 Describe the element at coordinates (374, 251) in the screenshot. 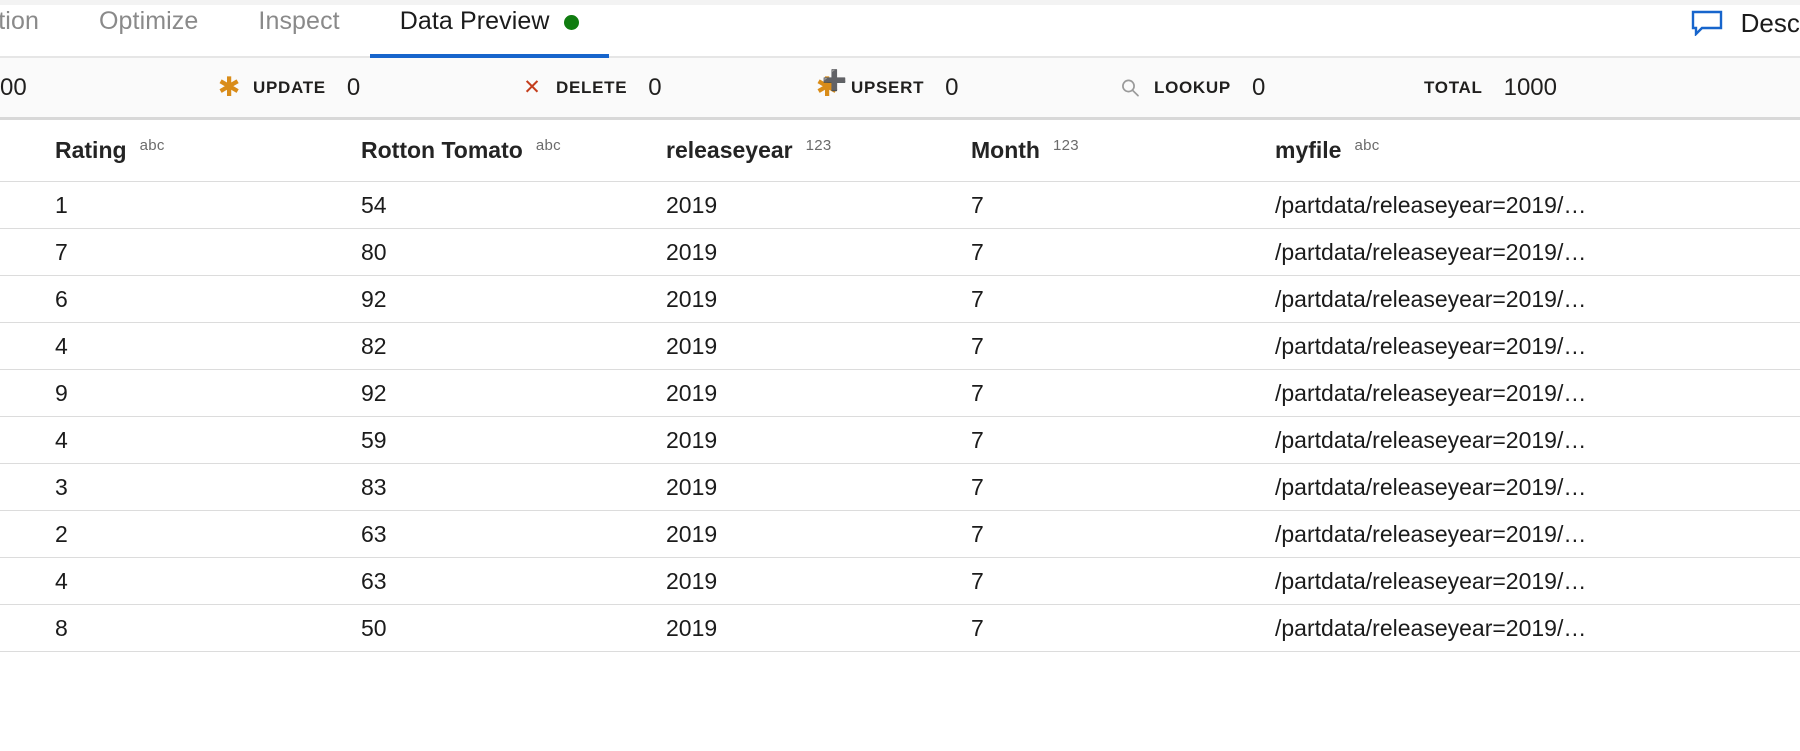

I see `table-cell-tomato: 80` at that location.